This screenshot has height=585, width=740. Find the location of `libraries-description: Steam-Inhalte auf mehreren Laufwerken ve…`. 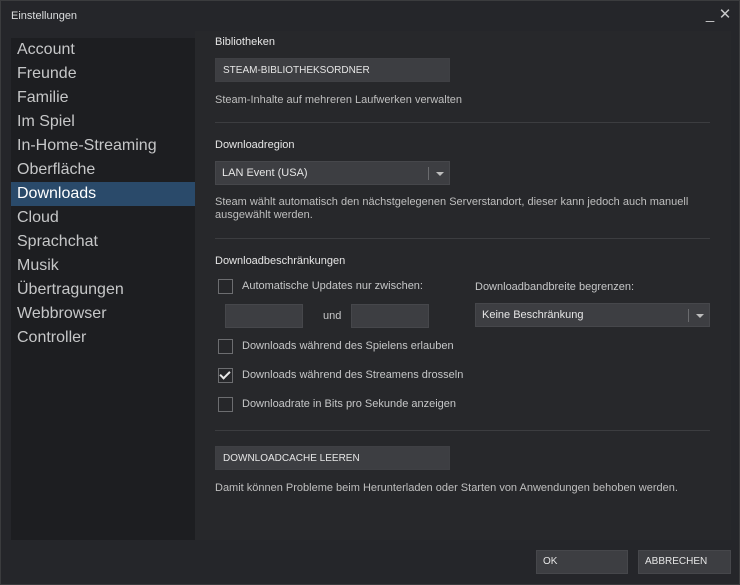

libraries-description: Steam-Inhalte auf mehreren Laufwerken ve… is located at coordinates (339, 100).